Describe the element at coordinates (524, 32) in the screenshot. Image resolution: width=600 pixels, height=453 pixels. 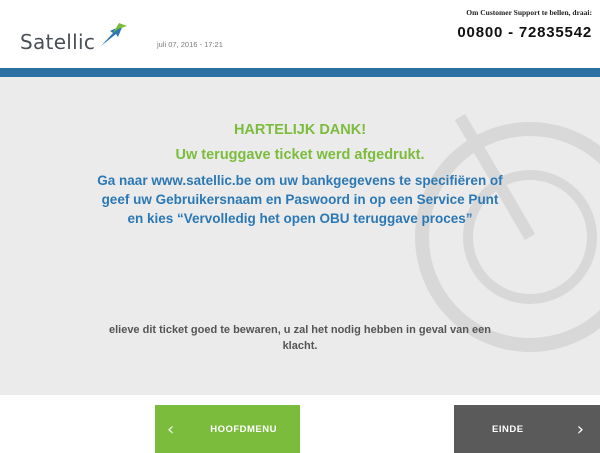
I see `support-phone: 00800 - 72835542` at that location.